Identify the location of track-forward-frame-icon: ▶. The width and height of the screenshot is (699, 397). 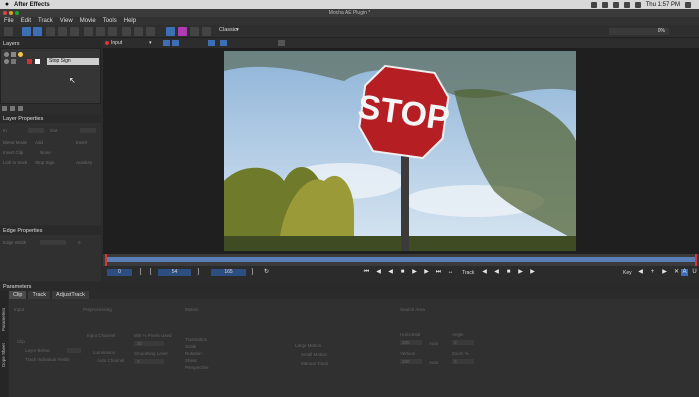
(520, 272).